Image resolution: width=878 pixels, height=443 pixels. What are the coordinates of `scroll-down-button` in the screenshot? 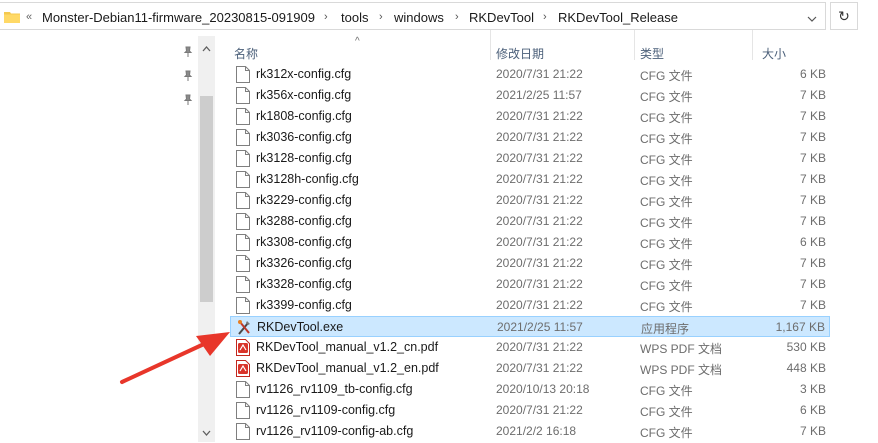 It's located at (206, 432).